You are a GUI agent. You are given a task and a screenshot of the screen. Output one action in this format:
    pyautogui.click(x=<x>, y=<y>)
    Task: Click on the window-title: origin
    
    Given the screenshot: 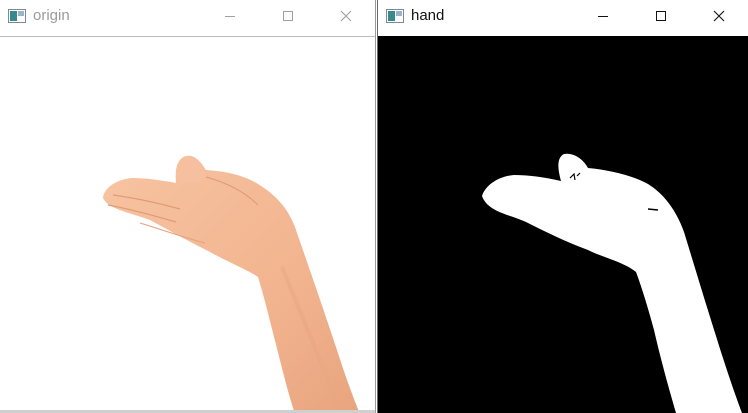 What is the action you would take?
    pyautogui.click(x=51, y=15)
    